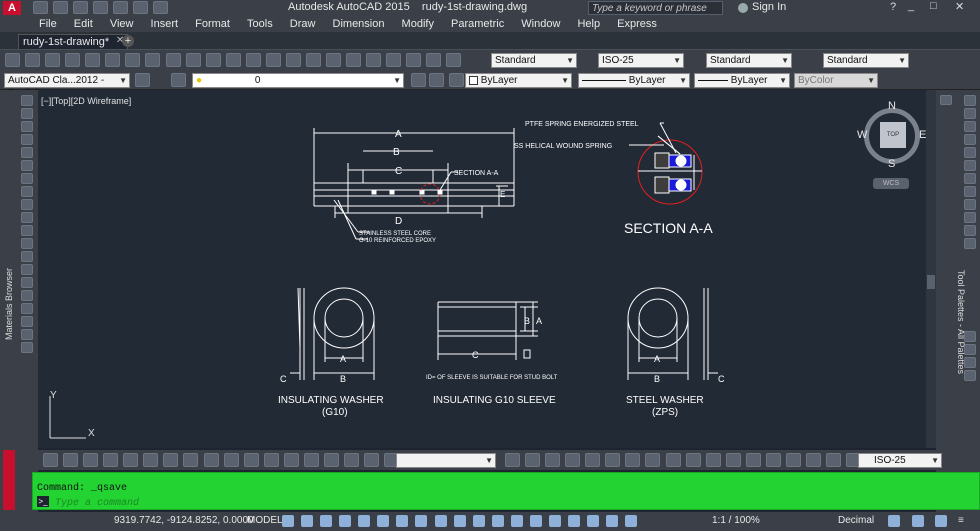  I want to click on polyline-icon, so click(27, 126).